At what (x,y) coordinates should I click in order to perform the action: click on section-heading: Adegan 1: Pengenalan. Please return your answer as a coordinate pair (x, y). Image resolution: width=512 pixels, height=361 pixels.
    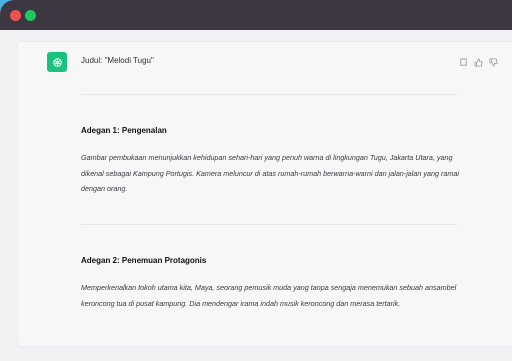
    Looking at the image, I should click on (124, 130).